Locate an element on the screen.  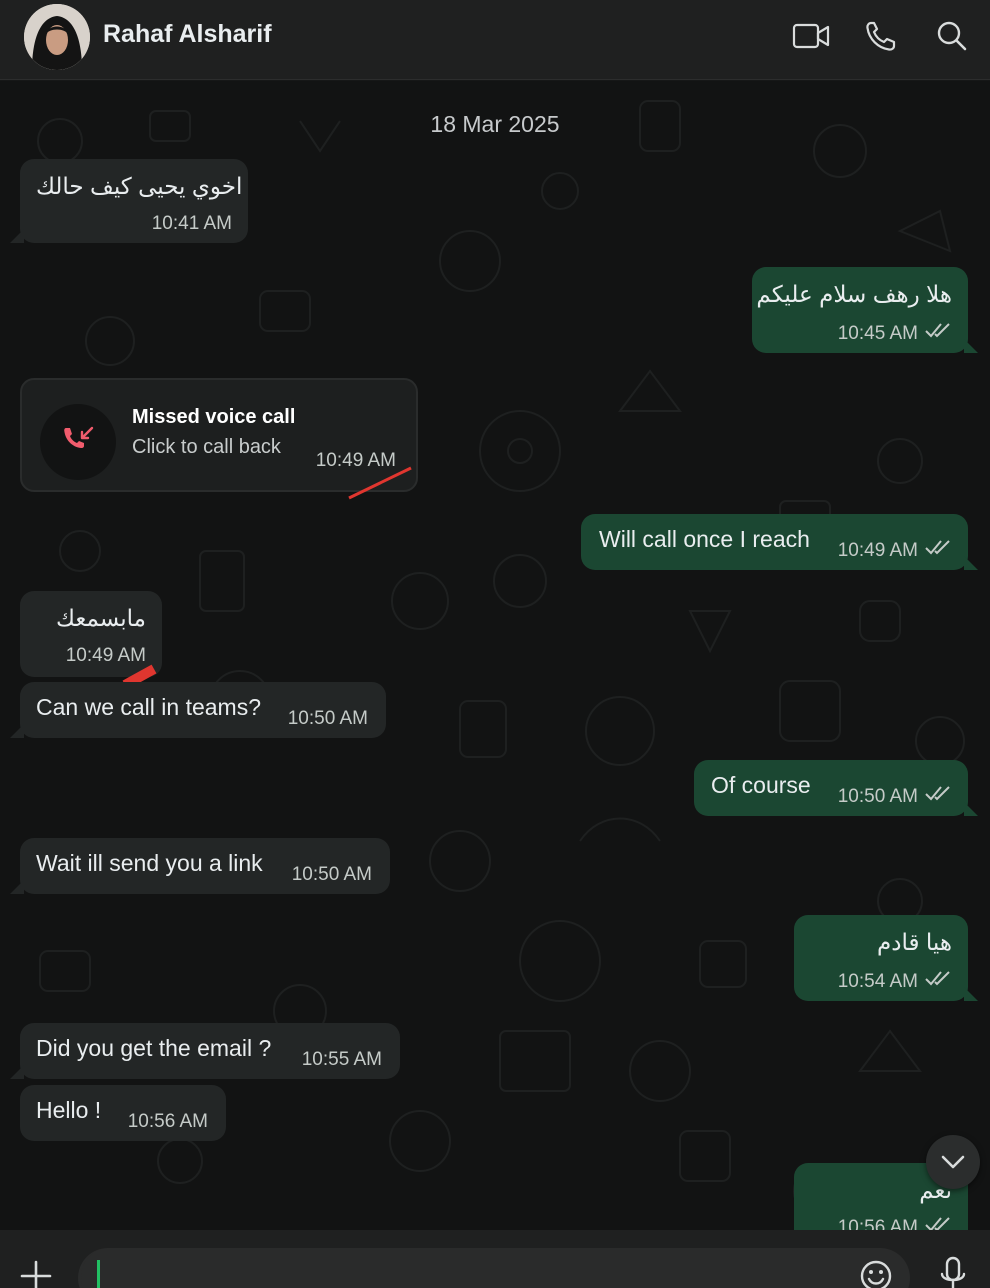
plus-icon is located at coordinates (36, 1273).